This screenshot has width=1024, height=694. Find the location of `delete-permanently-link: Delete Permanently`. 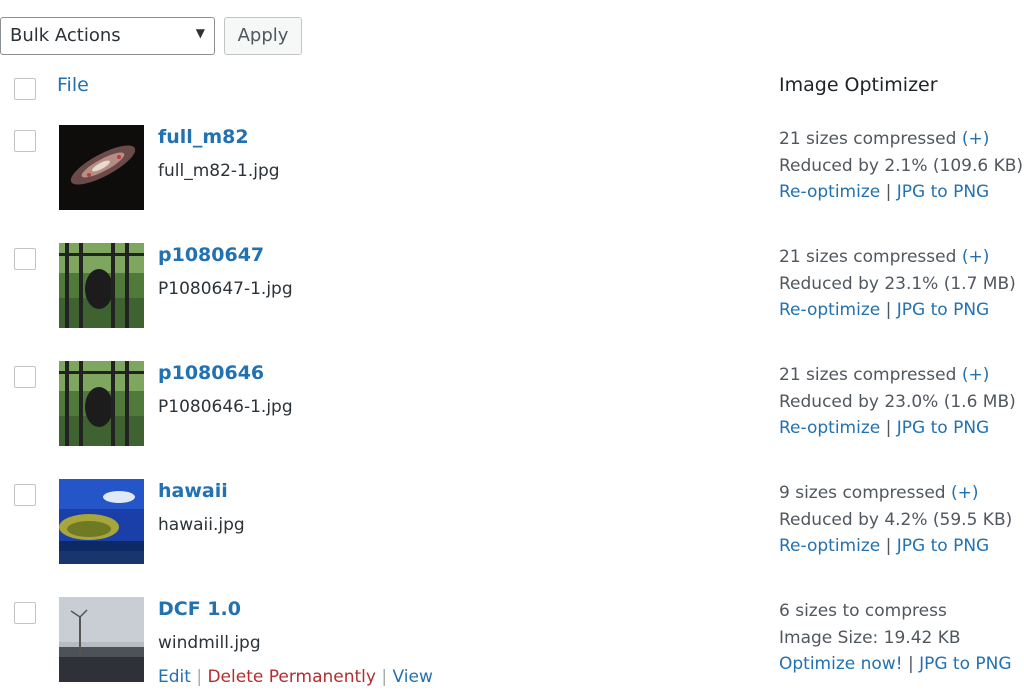

delete-permanently-link: Delete Permanently is located at coordinates (291, 677).